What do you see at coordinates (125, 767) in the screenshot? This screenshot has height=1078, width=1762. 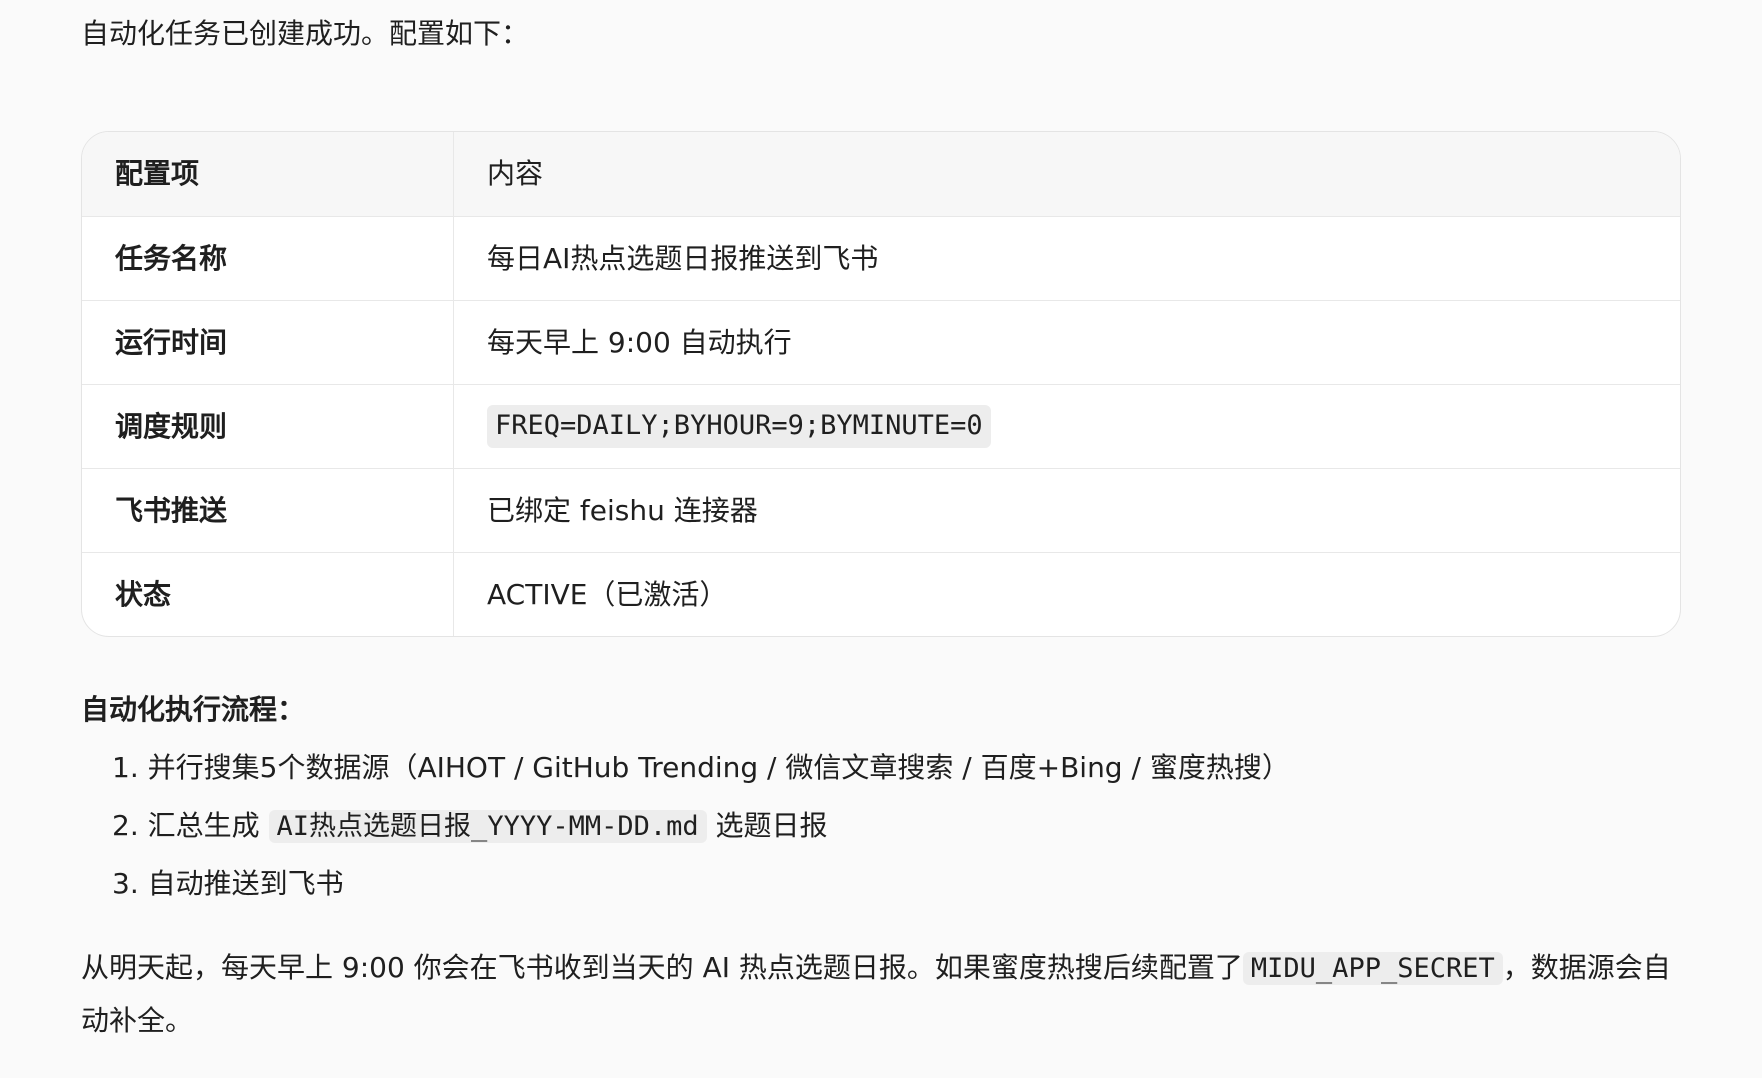 I see `step-number: 1.` at bounding box center [125, 767].